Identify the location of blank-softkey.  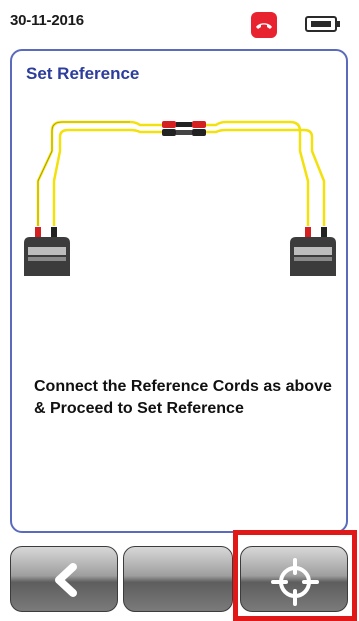
(178, 579).